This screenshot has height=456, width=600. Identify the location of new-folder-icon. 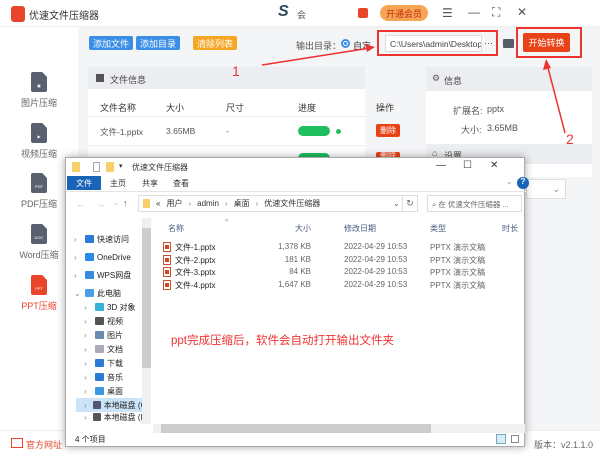
(110, 167).